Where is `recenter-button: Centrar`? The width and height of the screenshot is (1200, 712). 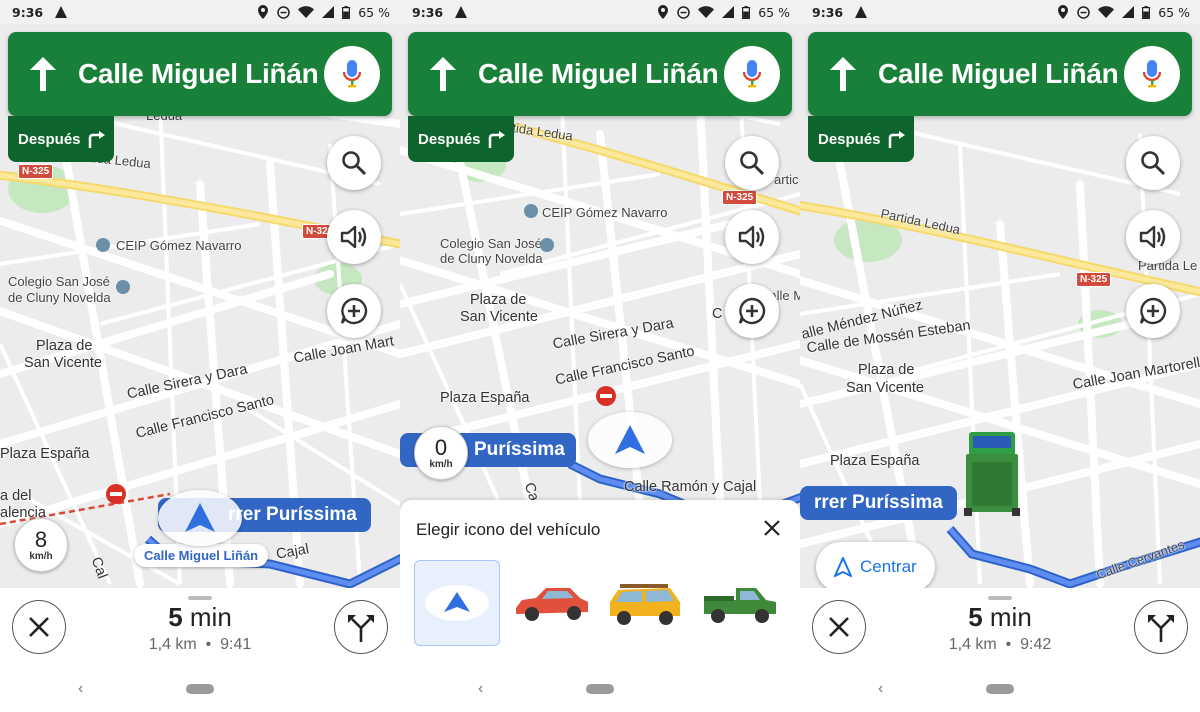 recenter-button: Centrar is located at coordinates (875, 565).